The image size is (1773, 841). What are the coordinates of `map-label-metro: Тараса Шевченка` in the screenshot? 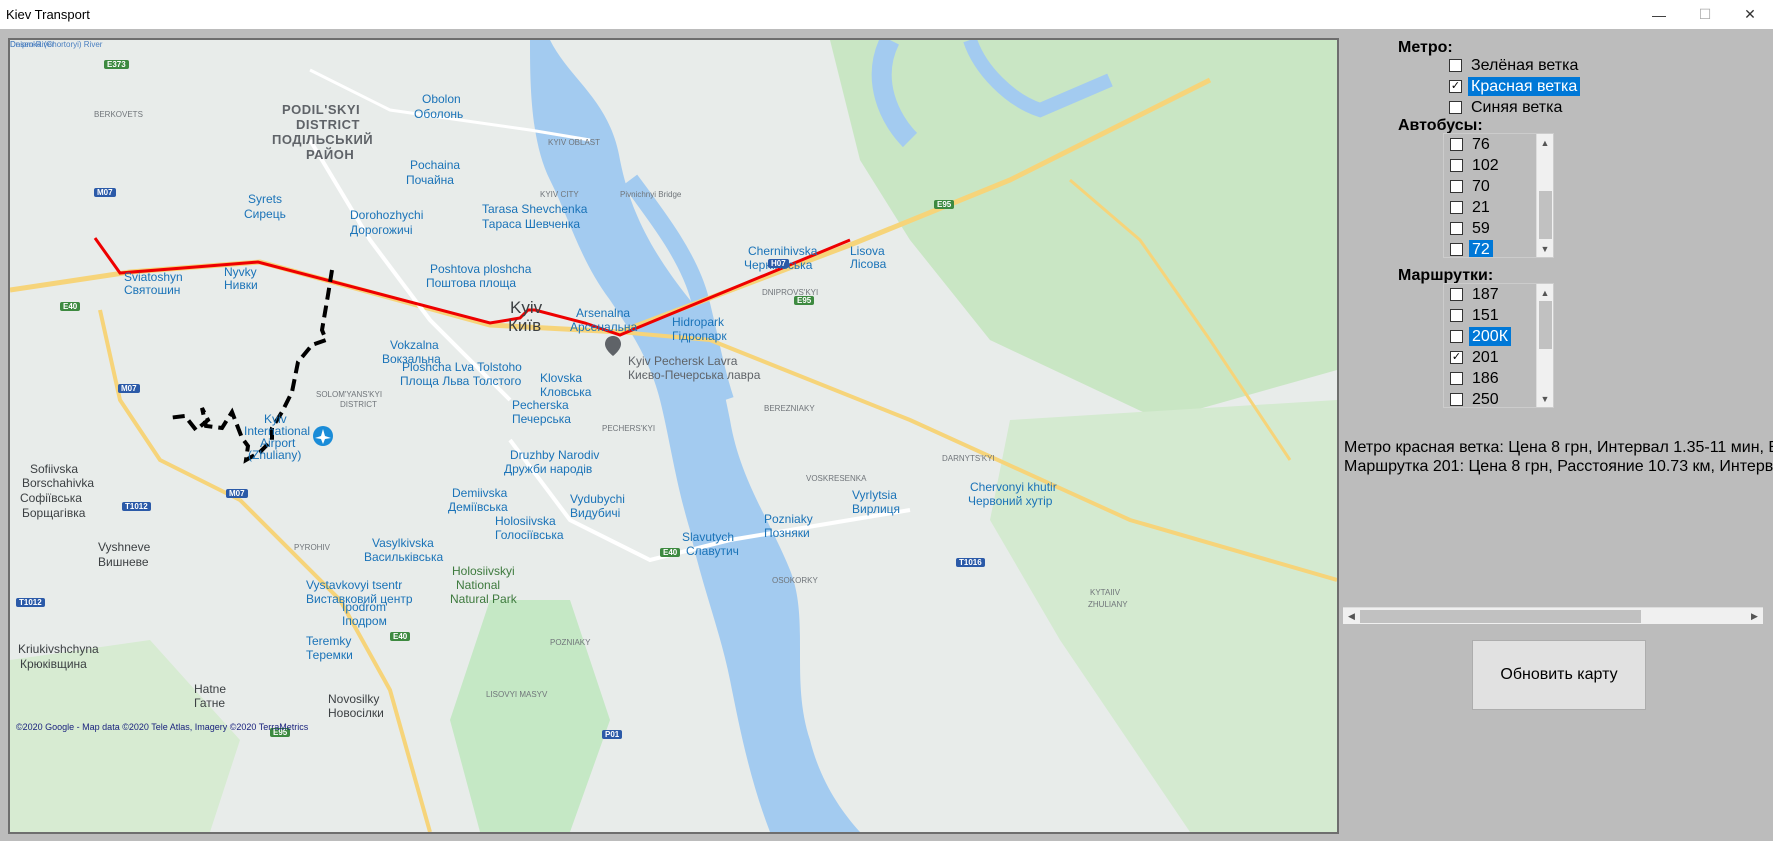 It's located at (531, 224).